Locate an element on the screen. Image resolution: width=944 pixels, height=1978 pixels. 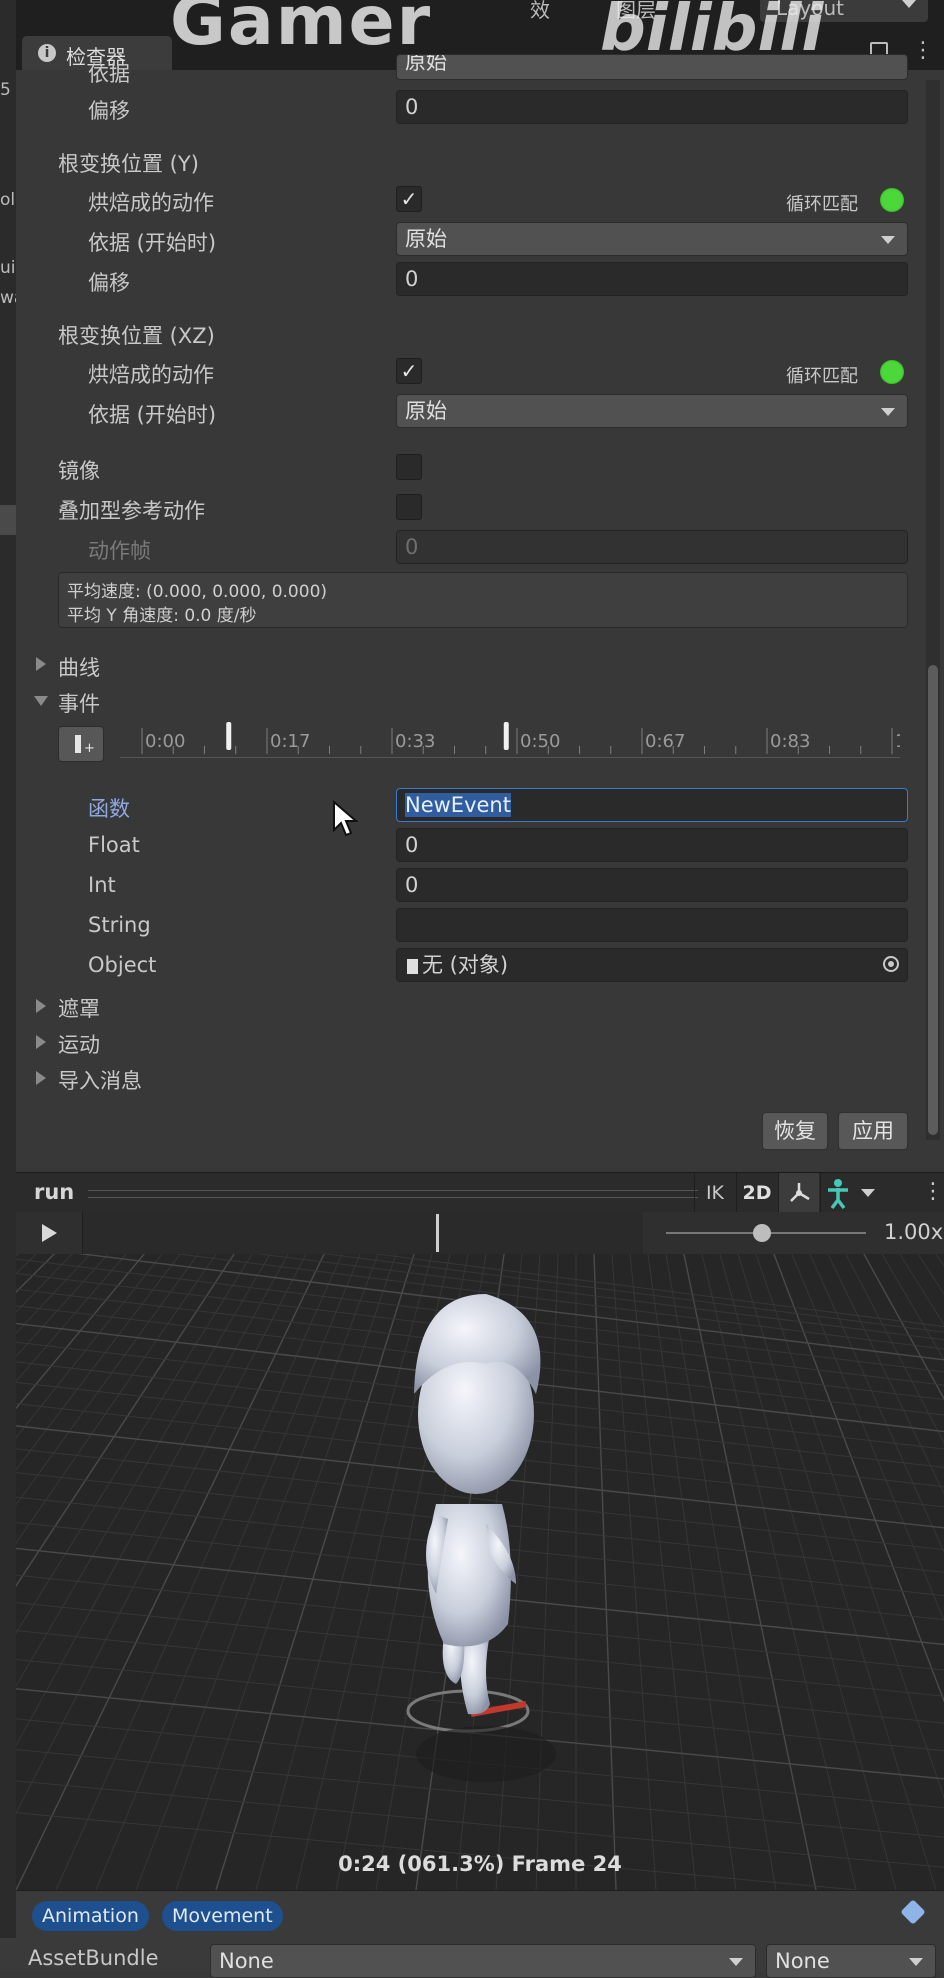
timeline-ticks: 0:00 0:17 0:33 0:50 0:67 0:83 1:00 is located at coordinates (520, 738).